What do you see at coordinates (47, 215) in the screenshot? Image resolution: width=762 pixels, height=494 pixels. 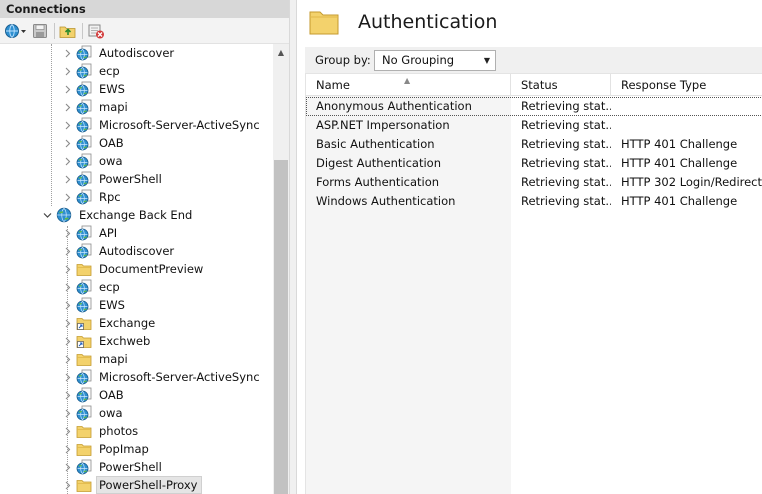 I see `expanded-chevron-icon` at bounding box center [47, 215].